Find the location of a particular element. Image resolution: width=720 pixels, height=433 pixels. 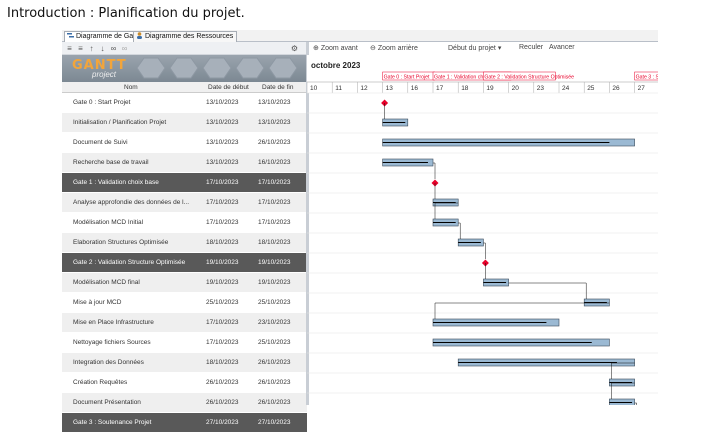

task-name: Mise en Place Infrastructure is located at coordinates (113, 322).